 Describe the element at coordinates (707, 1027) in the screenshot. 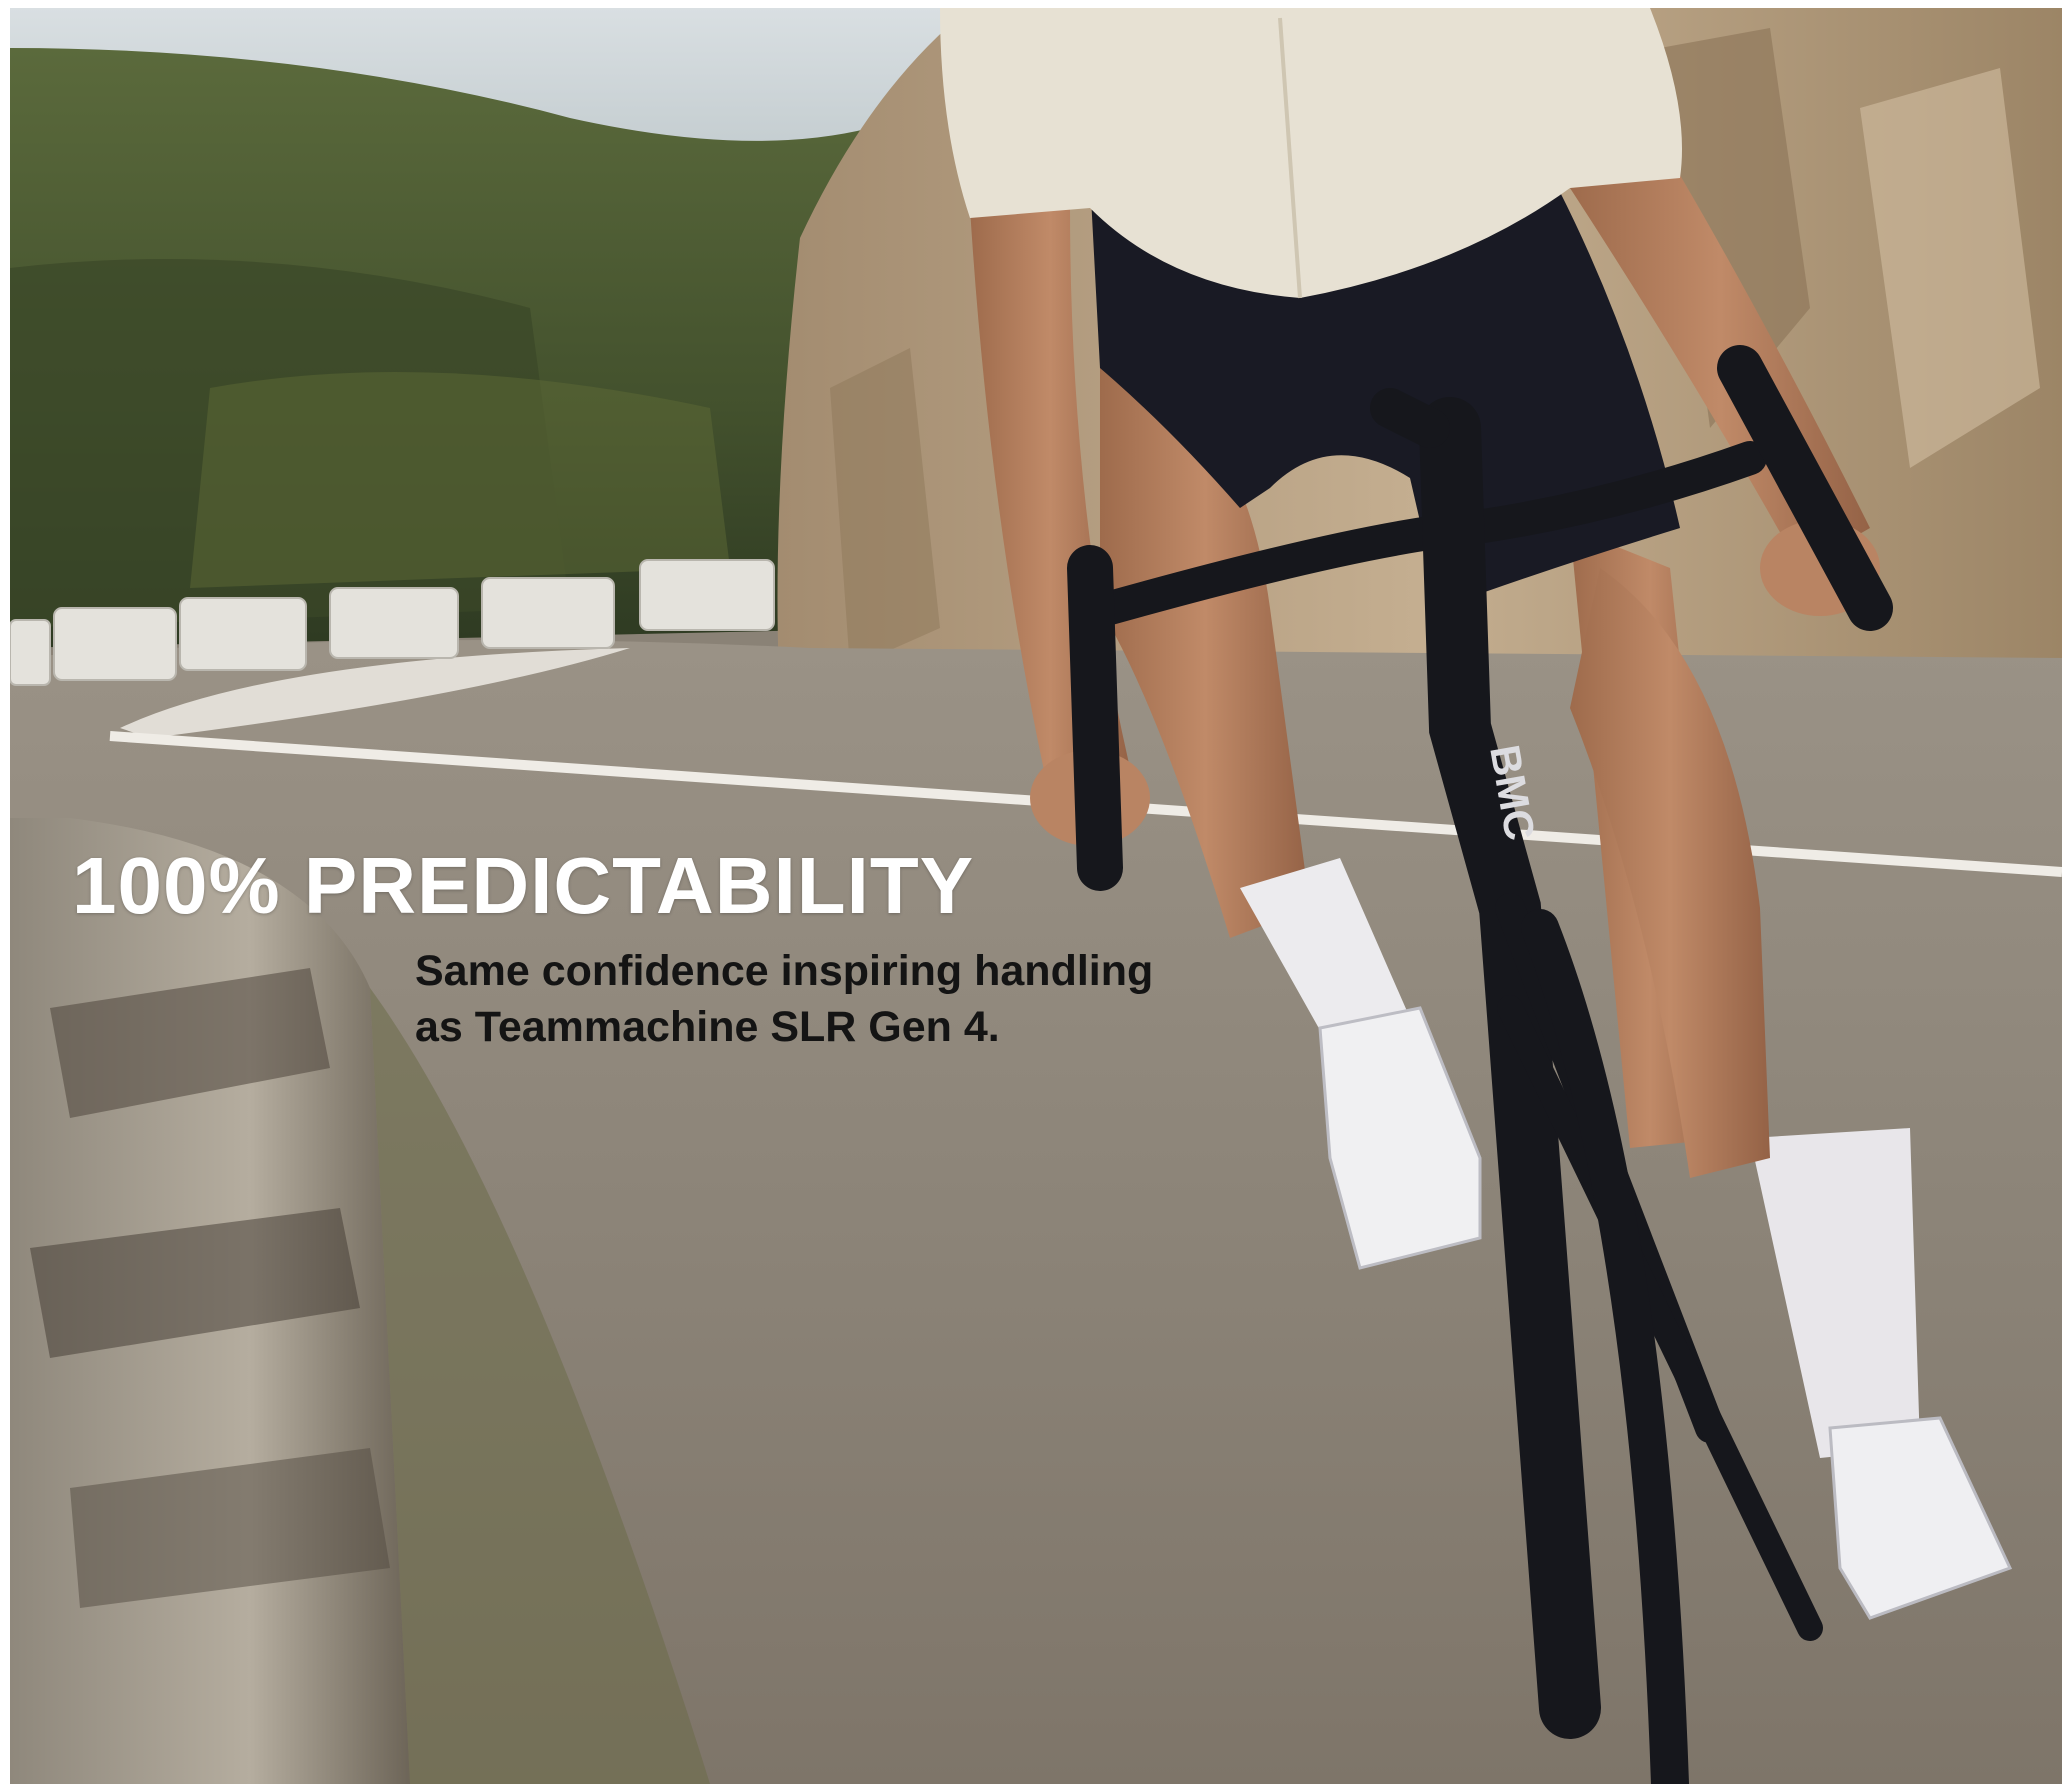

I see `subtext-line-2: as Teammachine SLR Gen 4.` at that location.